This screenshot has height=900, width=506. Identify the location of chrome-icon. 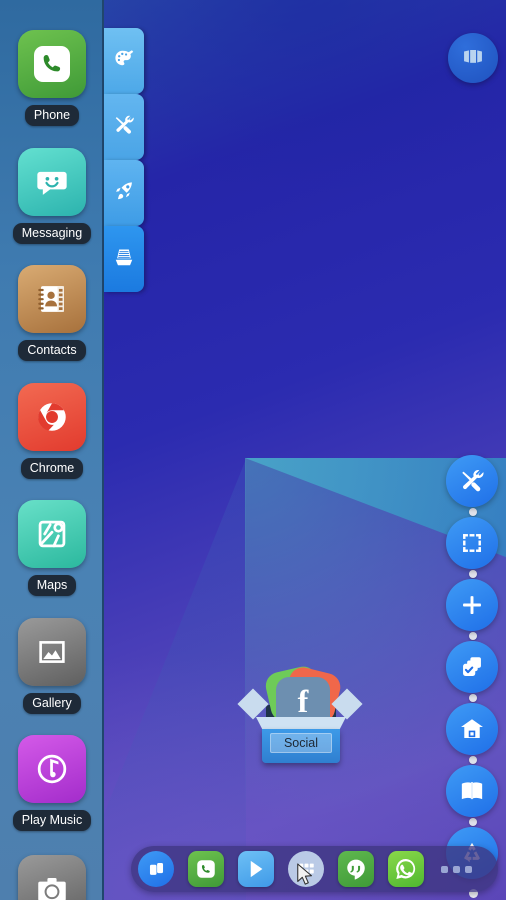
(52, 417).